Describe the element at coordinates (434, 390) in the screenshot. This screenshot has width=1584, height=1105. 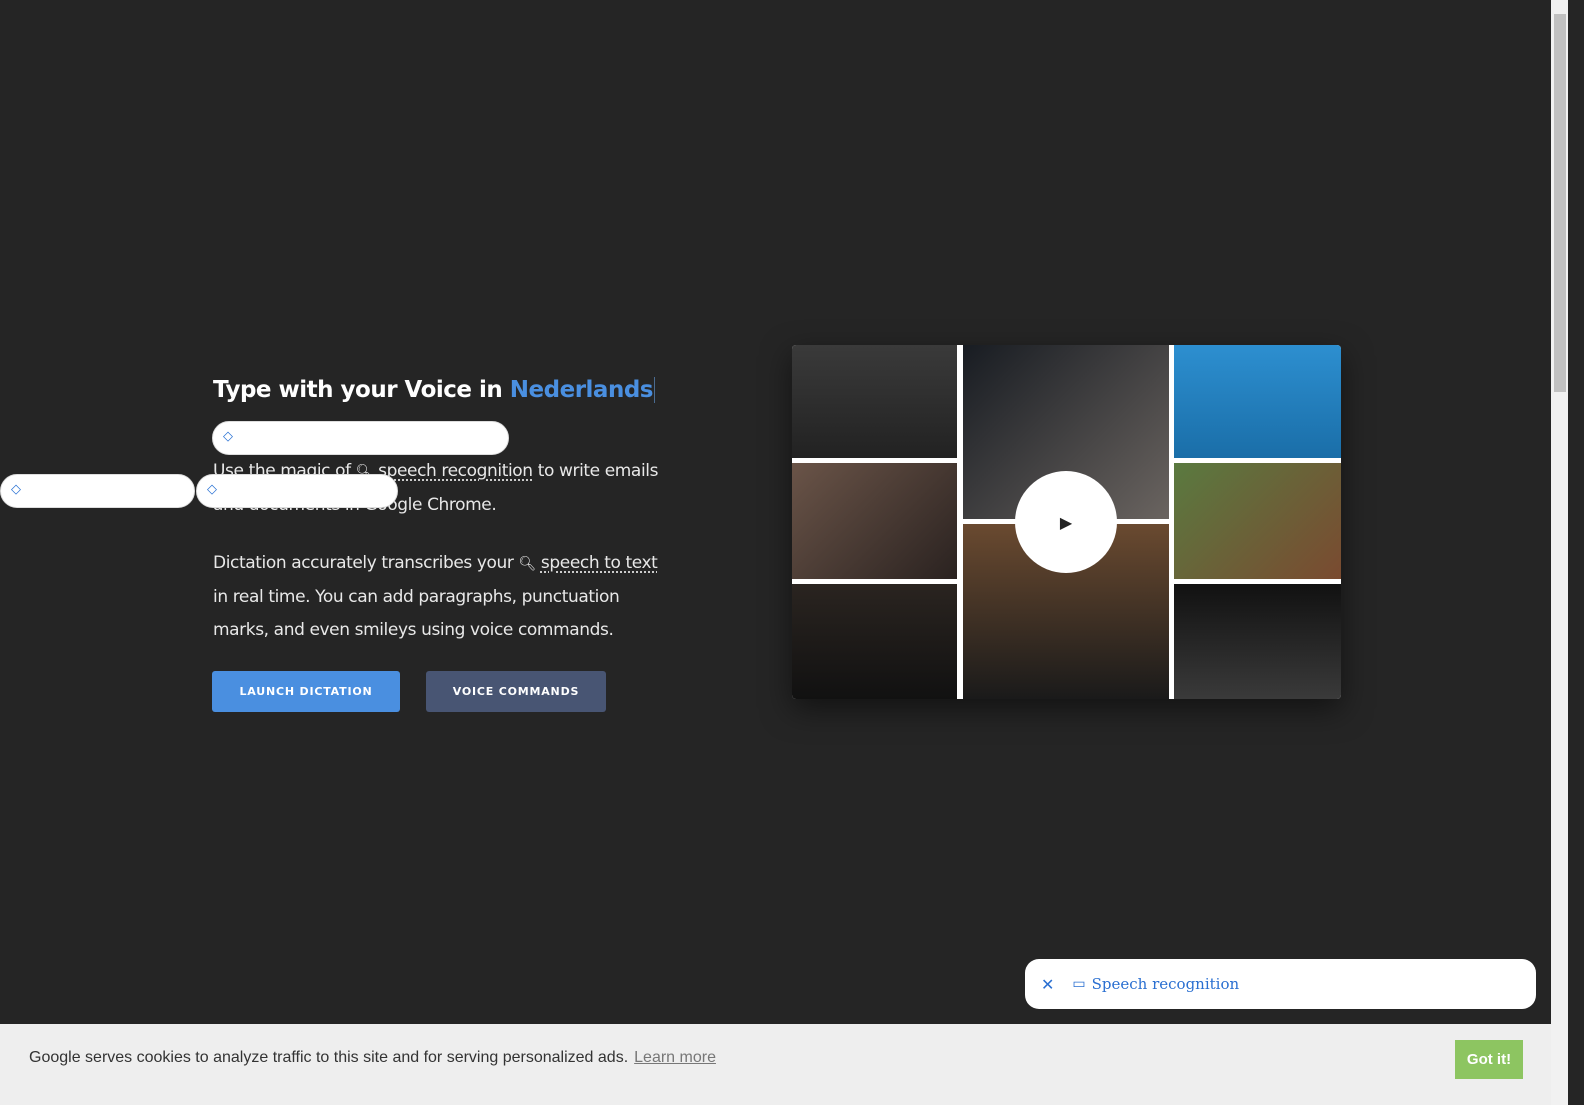
I see `page-title: Type with your Voice in Nederlands` at that location.